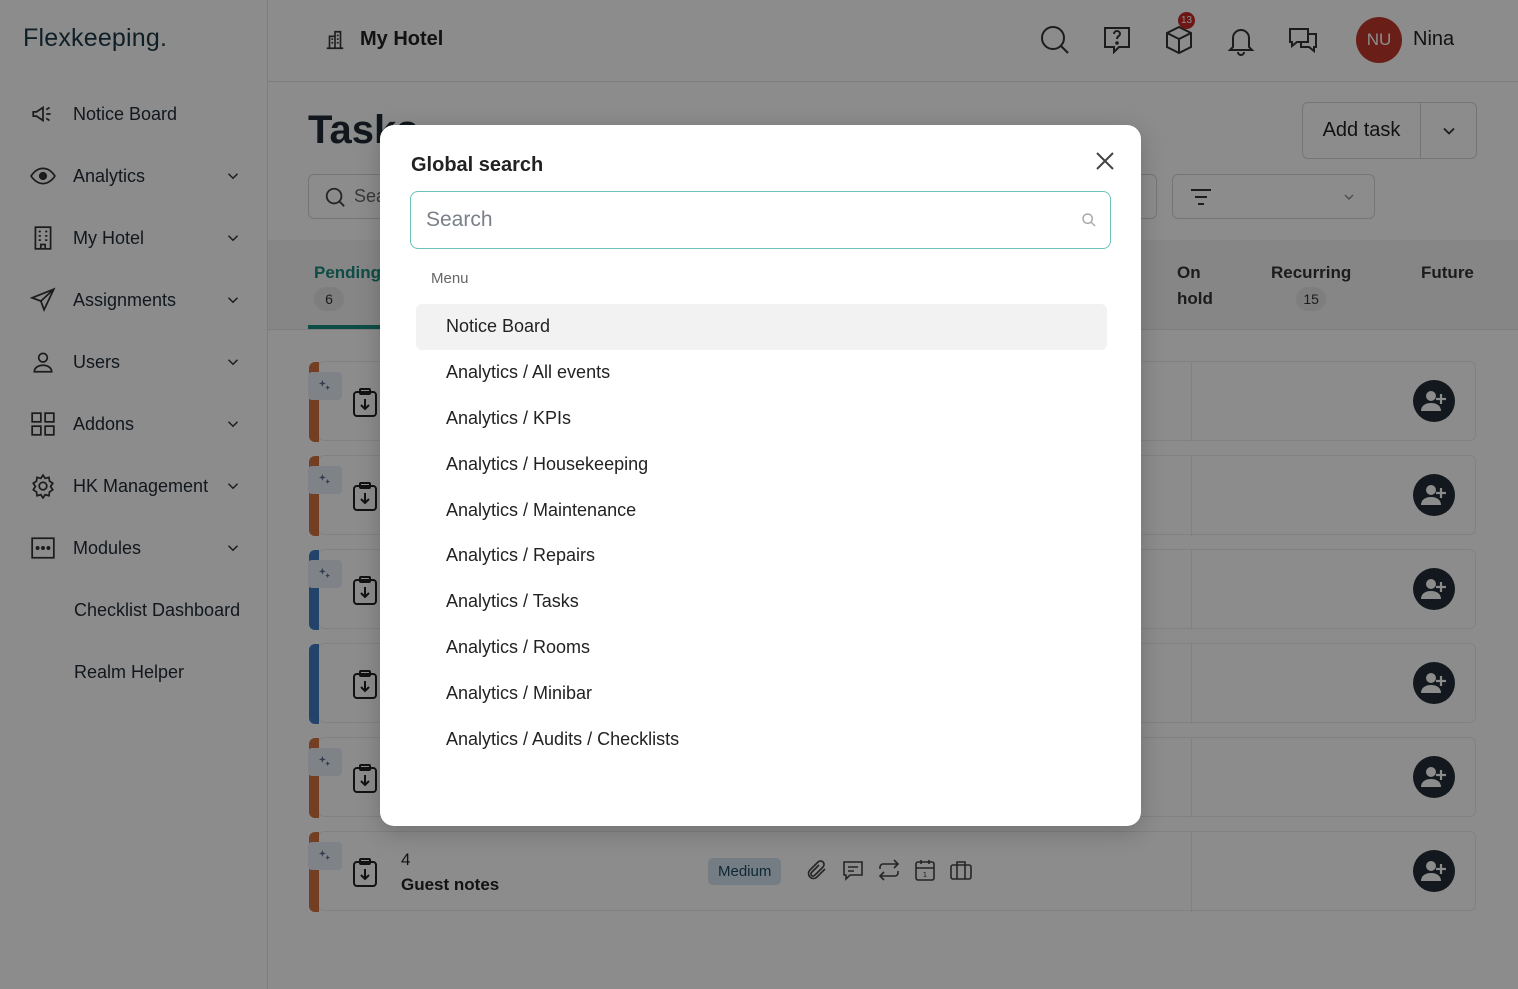 This screenshot has height=989, width=1518. I want to click on search-result-item: Notice Board, so click(761, 327).